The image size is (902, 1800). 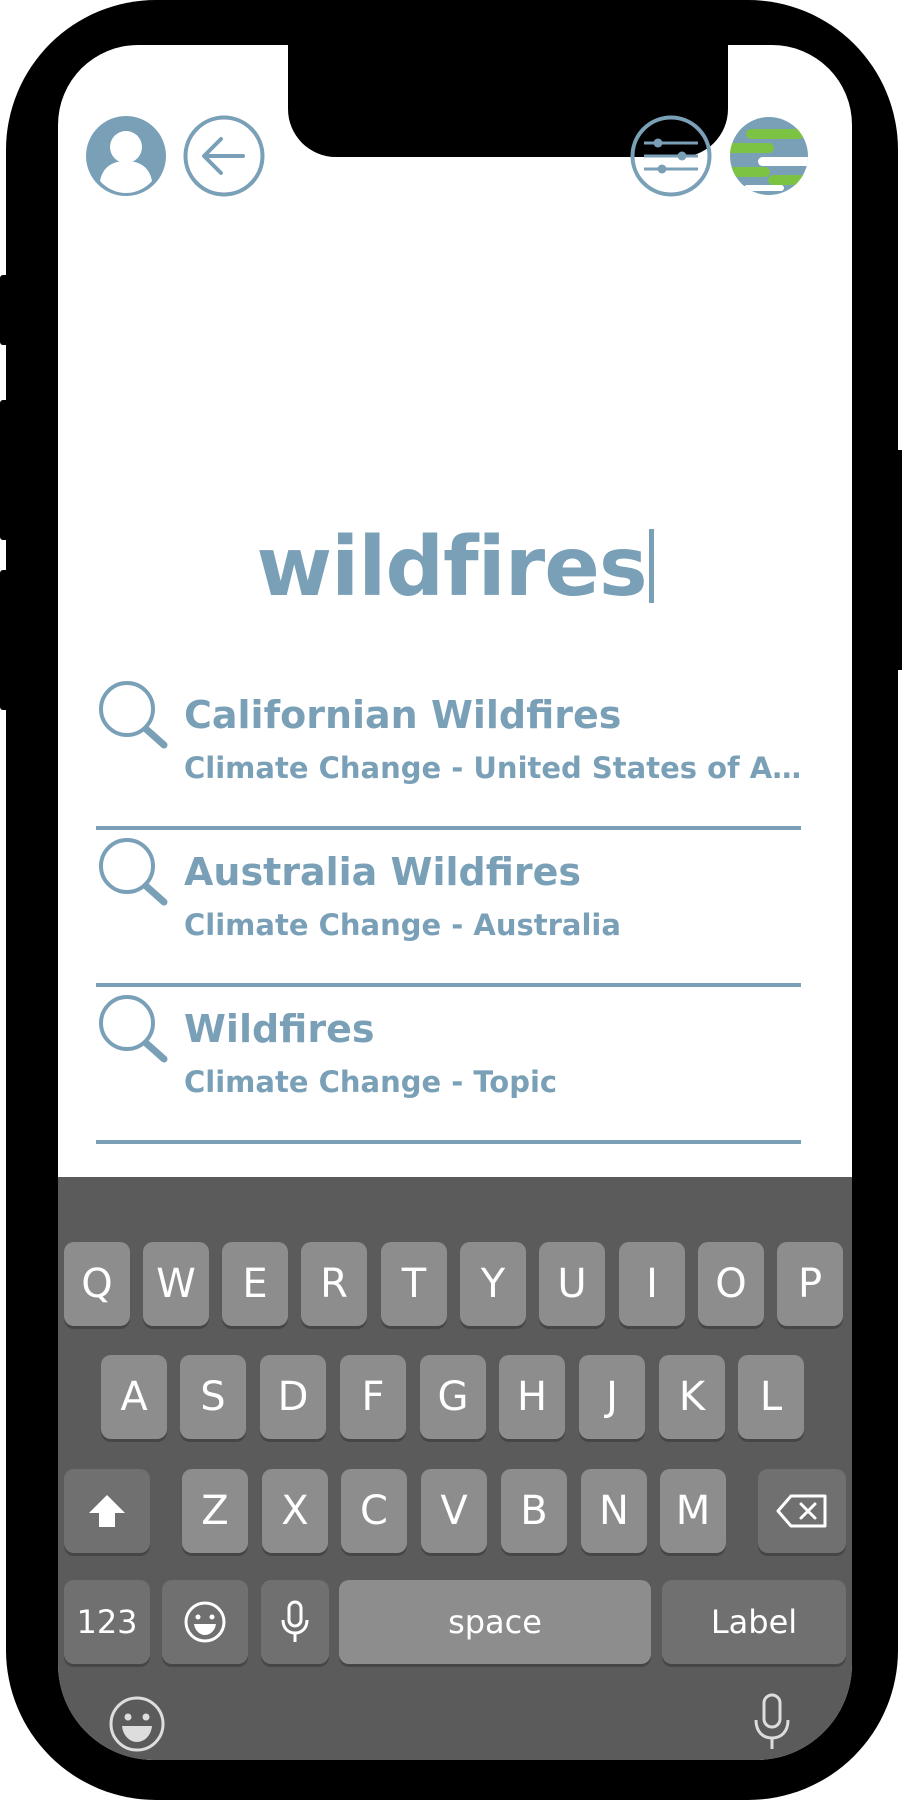 I want to click on key-v: V, so click(x=454, y=1511).